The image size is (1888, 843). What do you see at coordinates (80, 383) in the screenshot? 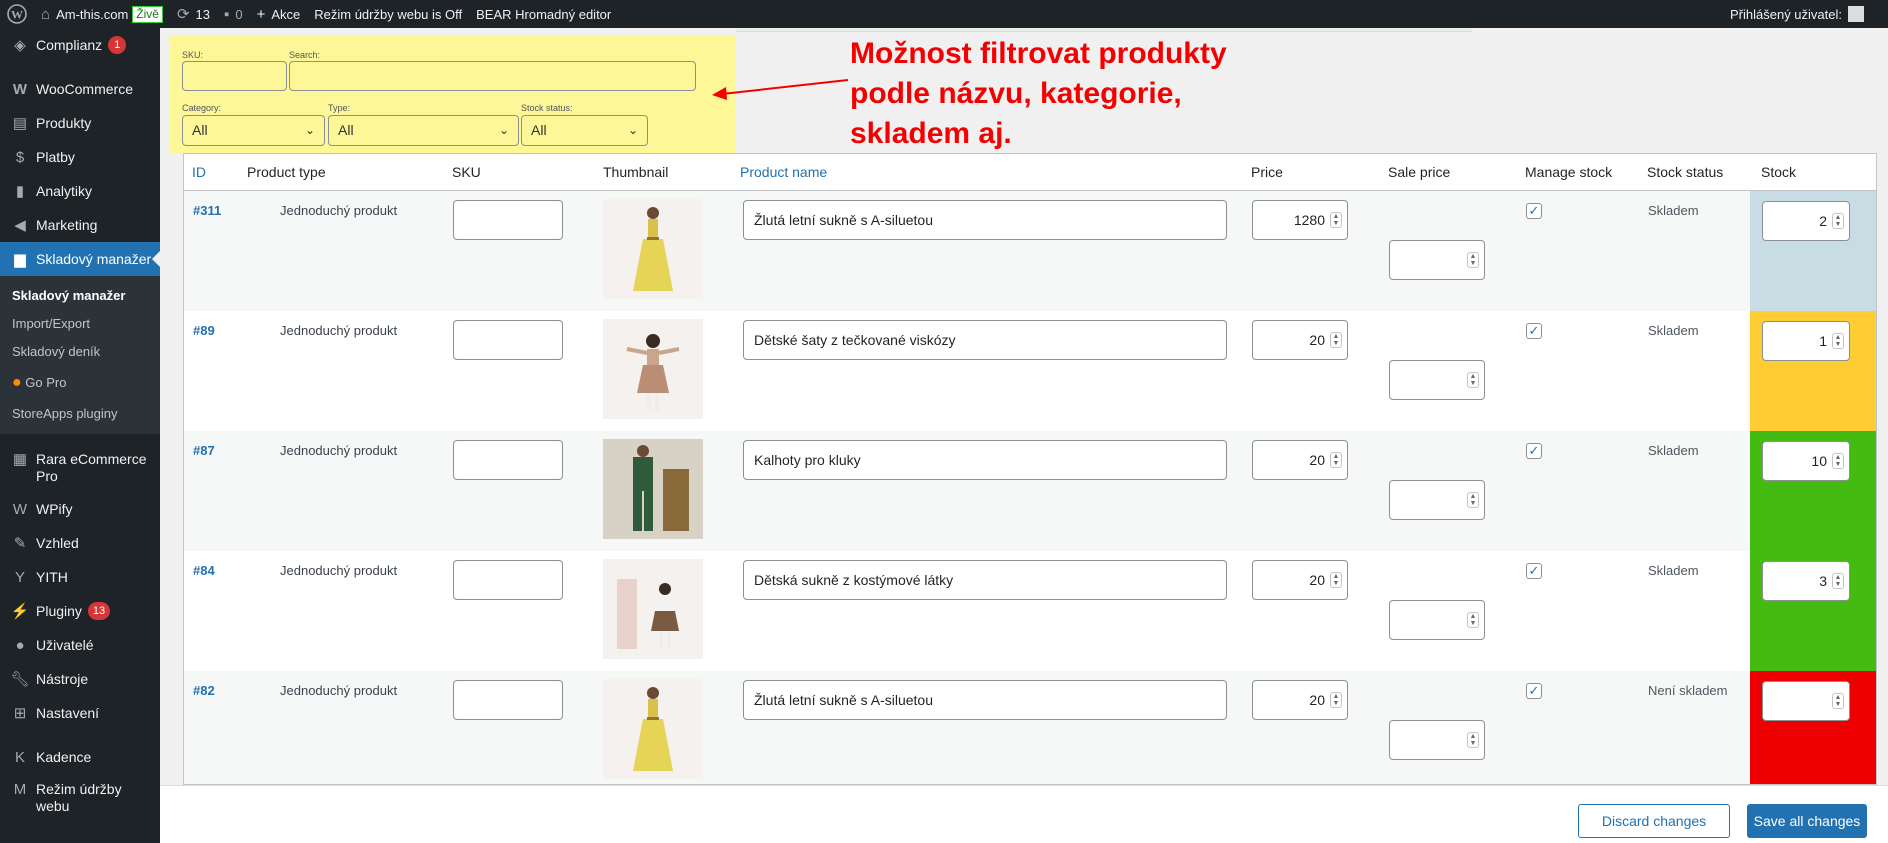
I see `submenu-item-go-pro: ● Go Pro` at bounding box center [80, 383].